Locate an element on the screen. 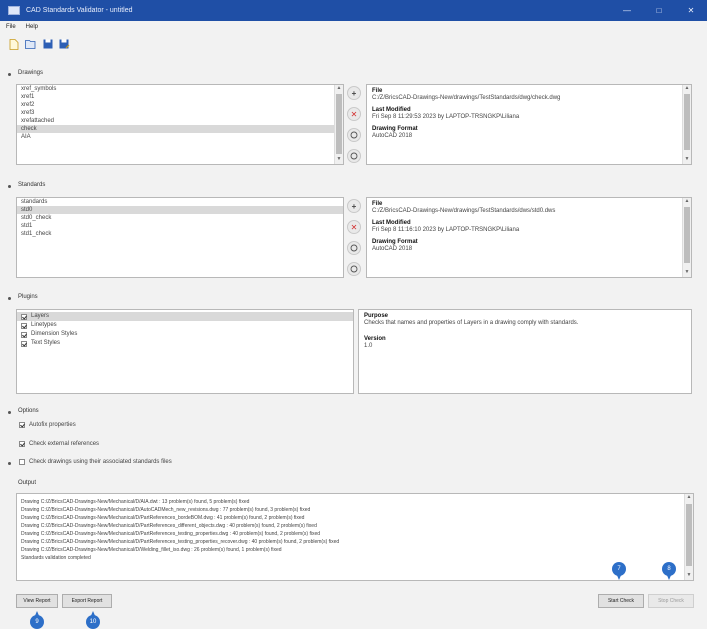 This screenshot has height=629, width=707. new-file-icon is located at coordinates (13, 44).